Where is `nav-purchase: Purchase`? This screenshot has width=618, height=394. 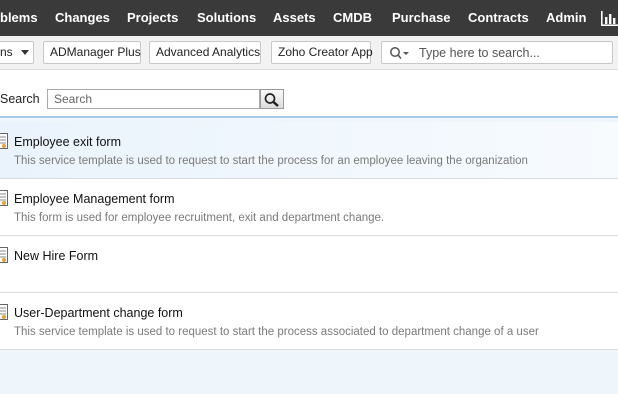 nav-purchase: Purchase is located at coordinates (421, 18).